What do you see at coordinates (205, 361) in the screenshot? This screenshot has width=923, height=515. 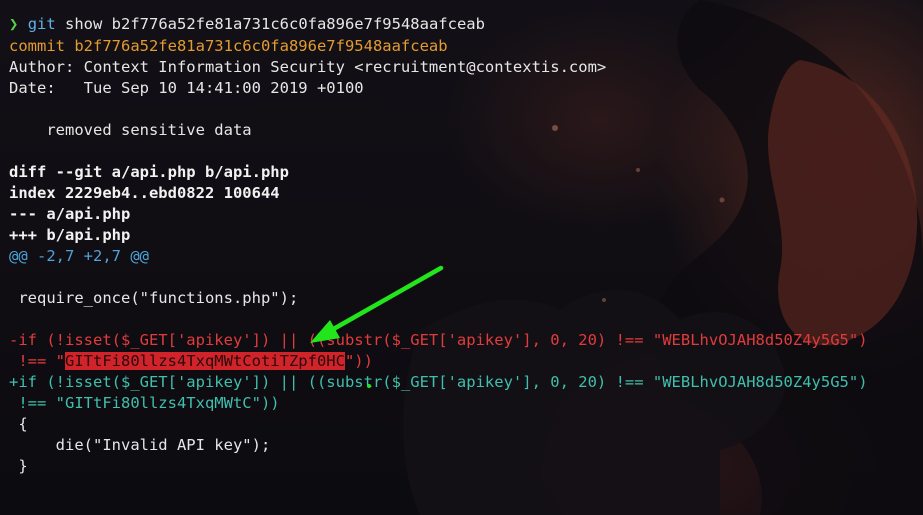 I see `highlighted-secret-key: GITtFi80llzs4TxqMWtCotiTZpf0HC` at bounding box center [205, 361].